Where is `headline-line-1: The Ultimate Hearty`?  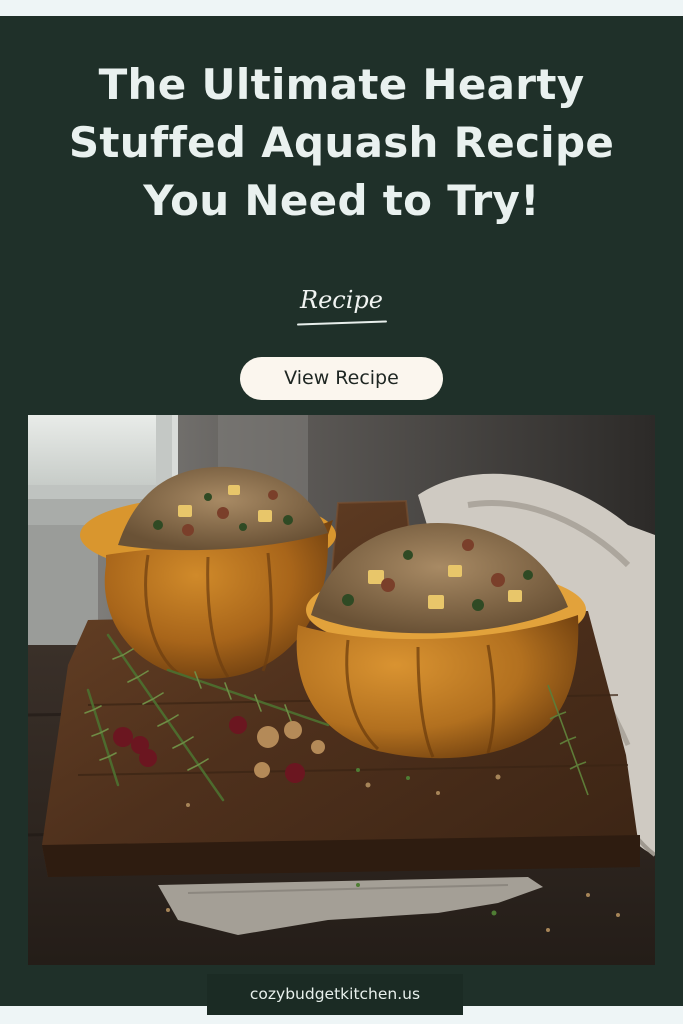
headline-line-1: The Ultimate Hearty is located at coordinates (341, 84).